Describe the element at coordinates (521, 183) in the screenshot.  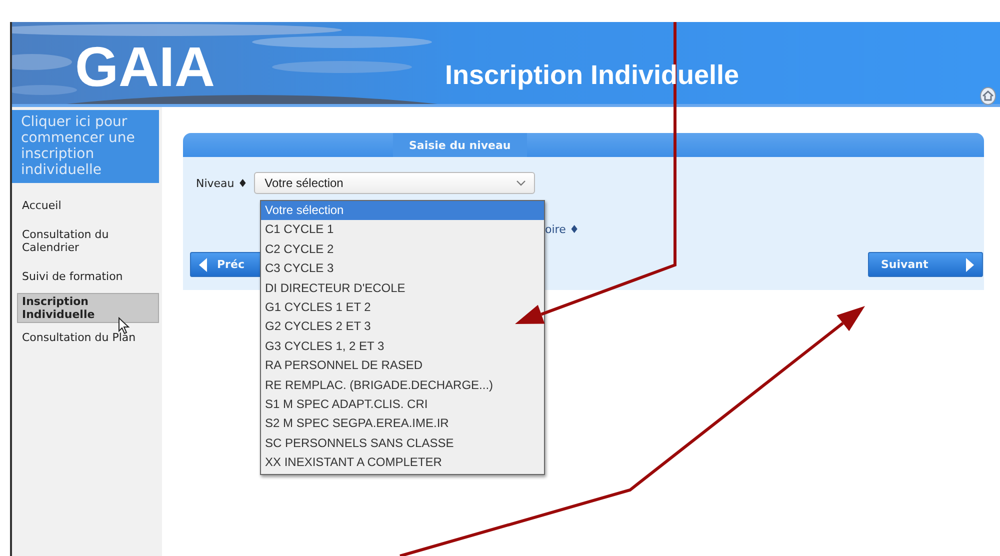
I see `chevron-icon` at that location.